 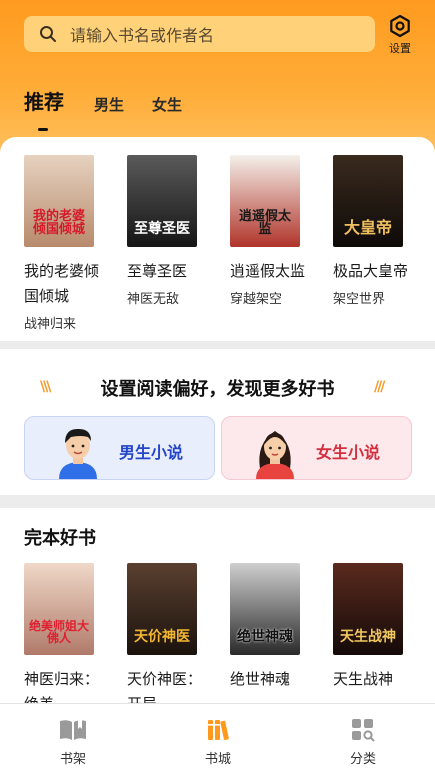 What do you see at coordinates (73, 742) in the screenshot?
I see `nav-item-bookshelf: 书架` at bounding box center [73, 742].